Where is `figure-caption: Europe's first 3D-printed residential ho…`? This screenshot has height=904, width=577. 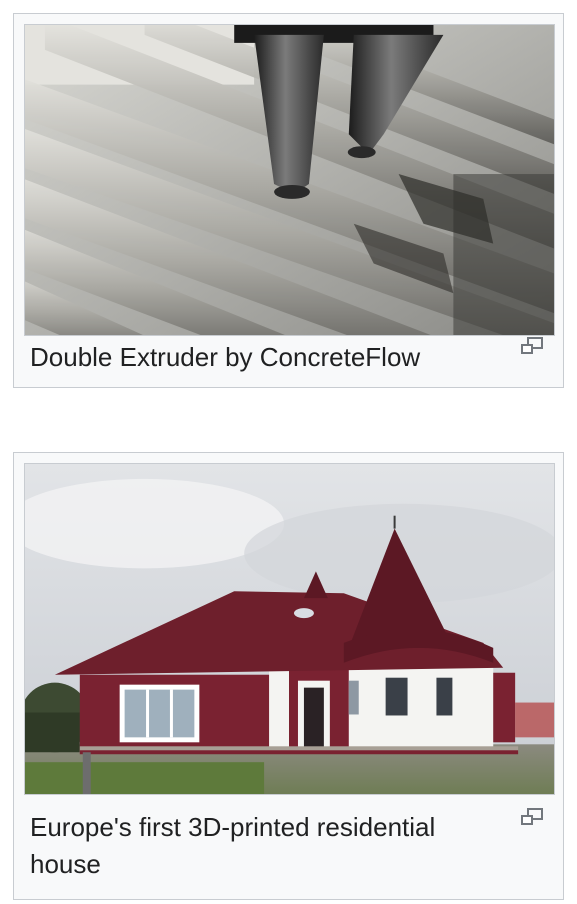
figure-caption: Europe's first 3D-printed residential ho… is located at coordinates (233, 845).